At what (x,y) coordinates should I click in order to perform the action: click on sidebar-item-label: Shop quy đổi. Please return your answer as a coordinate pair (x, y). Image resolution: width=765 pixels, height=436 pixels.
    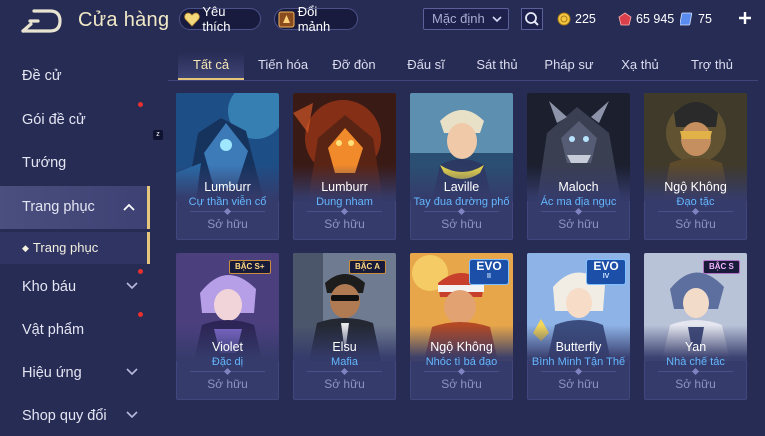
    Looking at the image, I should click on (64, 416).